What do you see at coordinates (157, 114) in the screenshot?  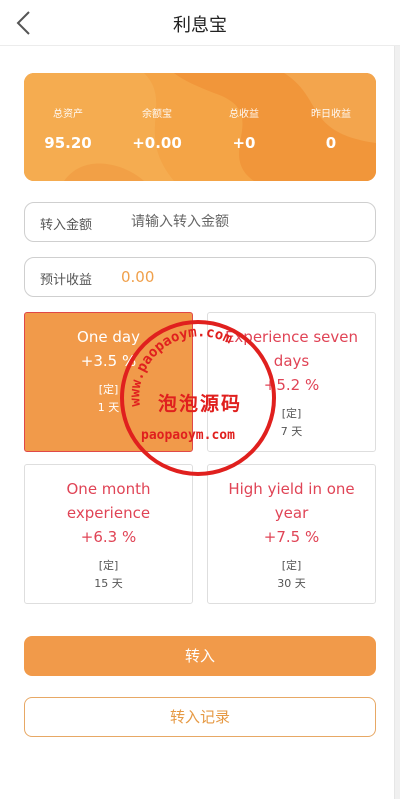 I see `stat-label: 余额宝` at bounding box center [157, 114].